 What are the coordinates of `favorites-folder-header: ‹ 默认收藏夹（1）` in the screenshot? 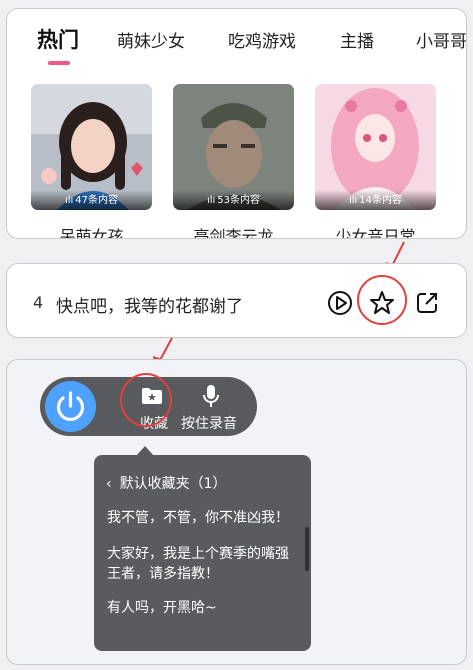 It's located at (166, 483).